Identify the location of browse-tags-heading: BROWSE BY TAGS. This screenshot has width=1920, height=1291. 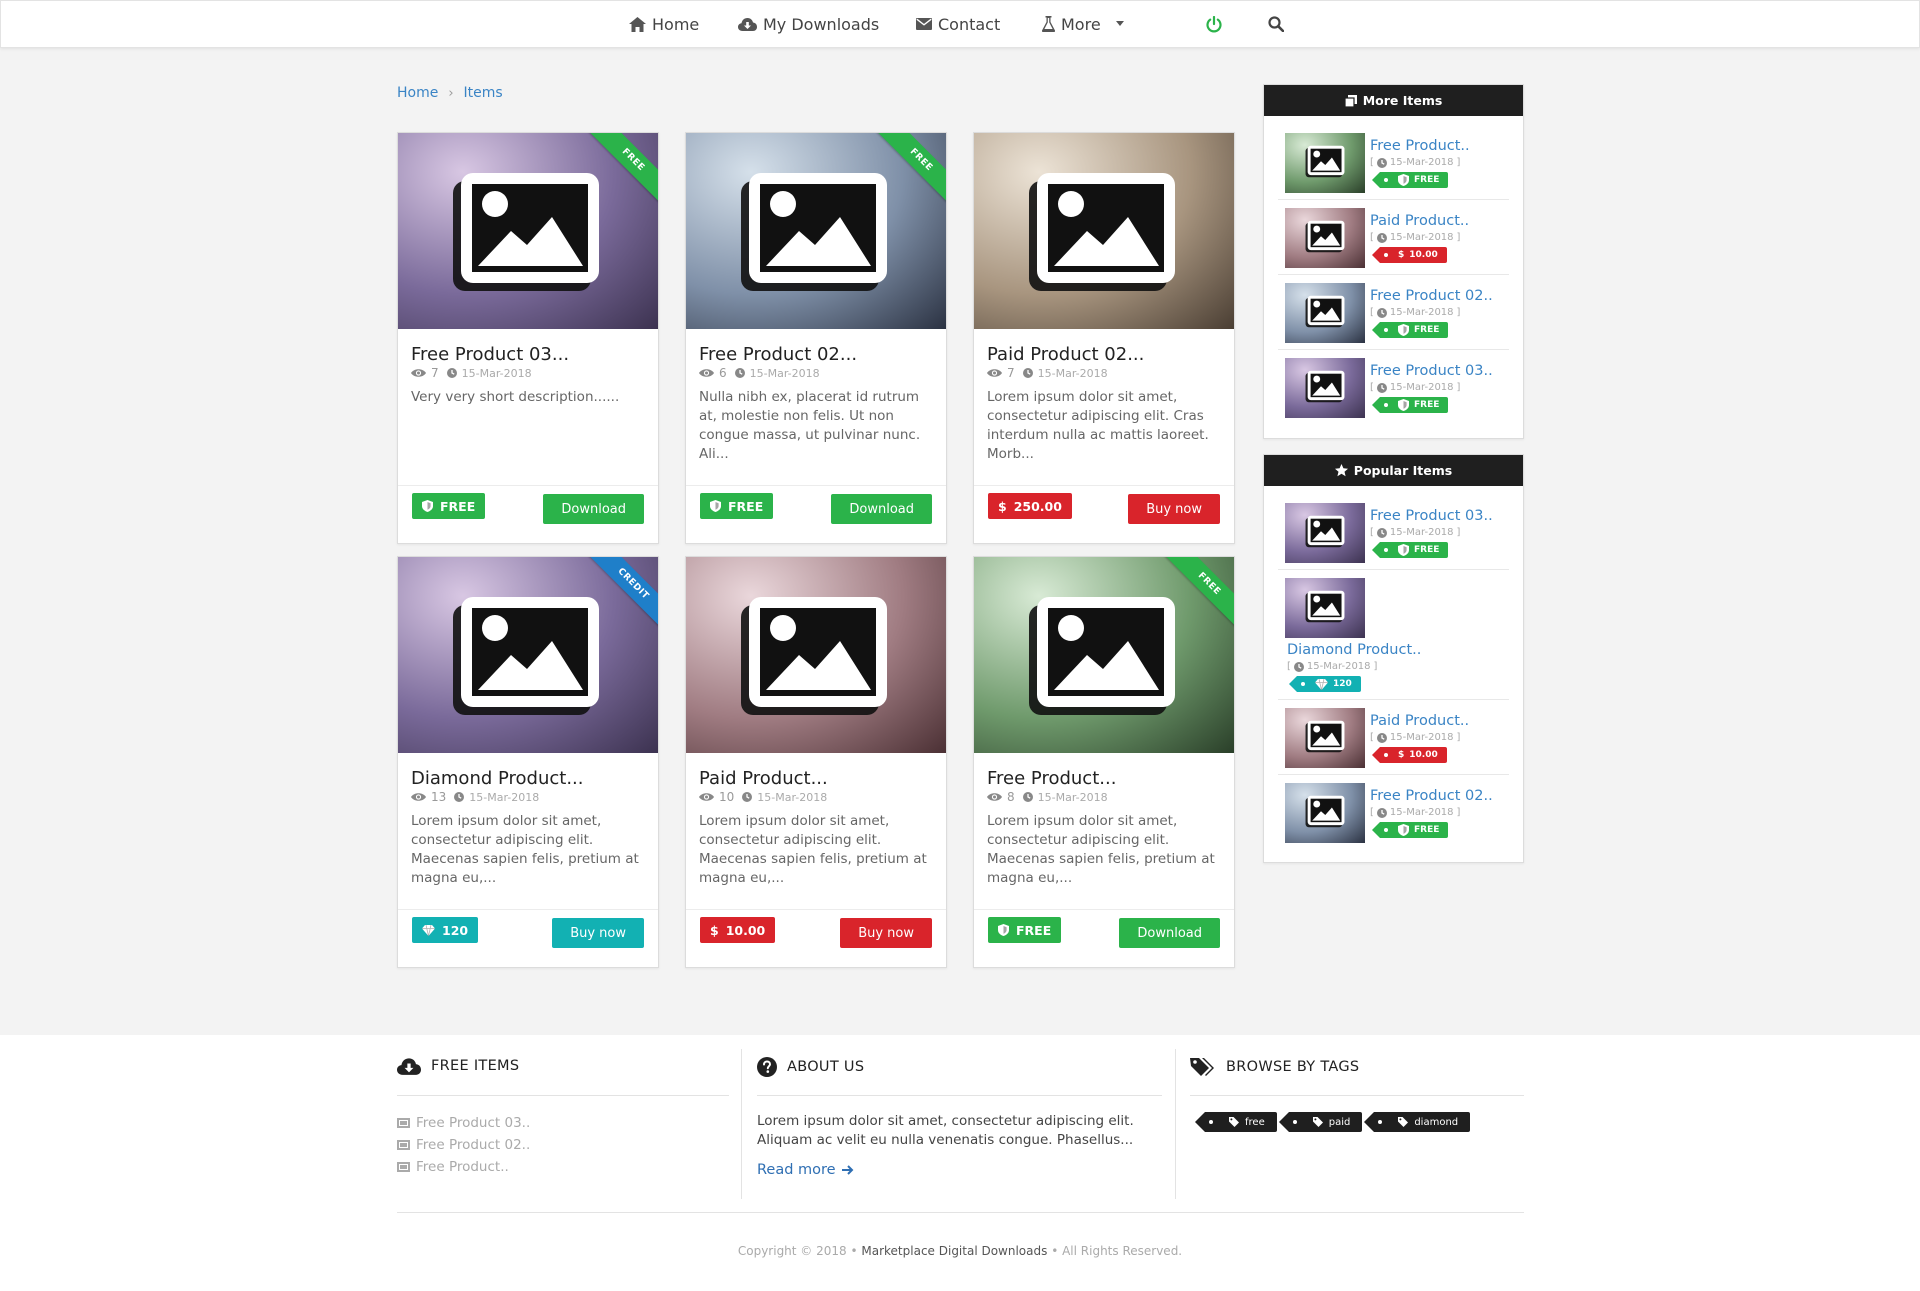
(1274, 1067).